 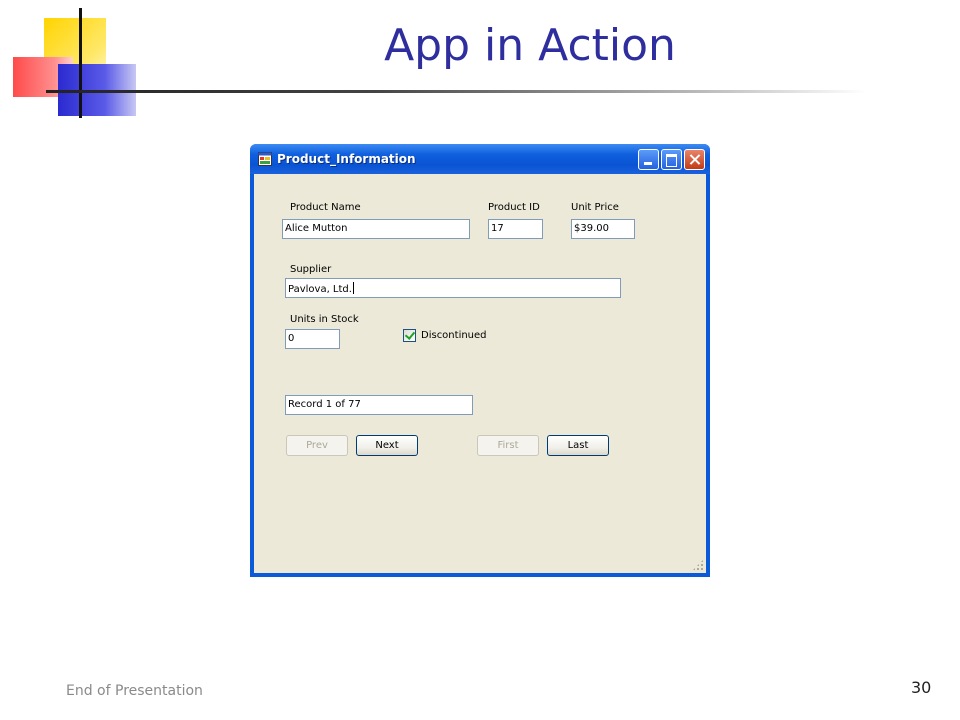 What do you see at coordinates (671, 159) in the screenshot?
I see `maximize-icon` at bounding box center [671, 159].